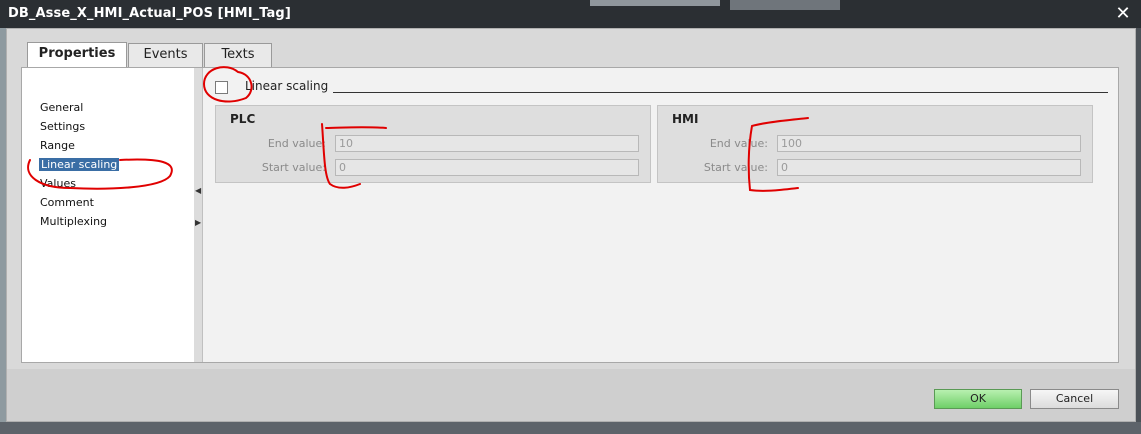 The width and height of the screenshot is (1141, 434). I want to click on panel-splitter: ◀ ▶, so click(198, 215).